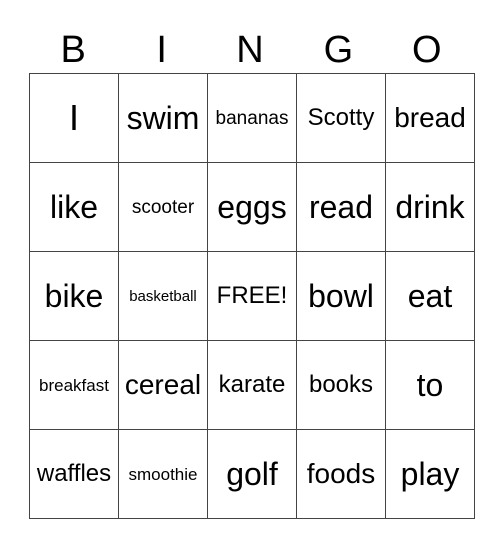 This screenshot has width=500, height=544. I want to click on bingo-header: B I N G O, so click(250, 50).